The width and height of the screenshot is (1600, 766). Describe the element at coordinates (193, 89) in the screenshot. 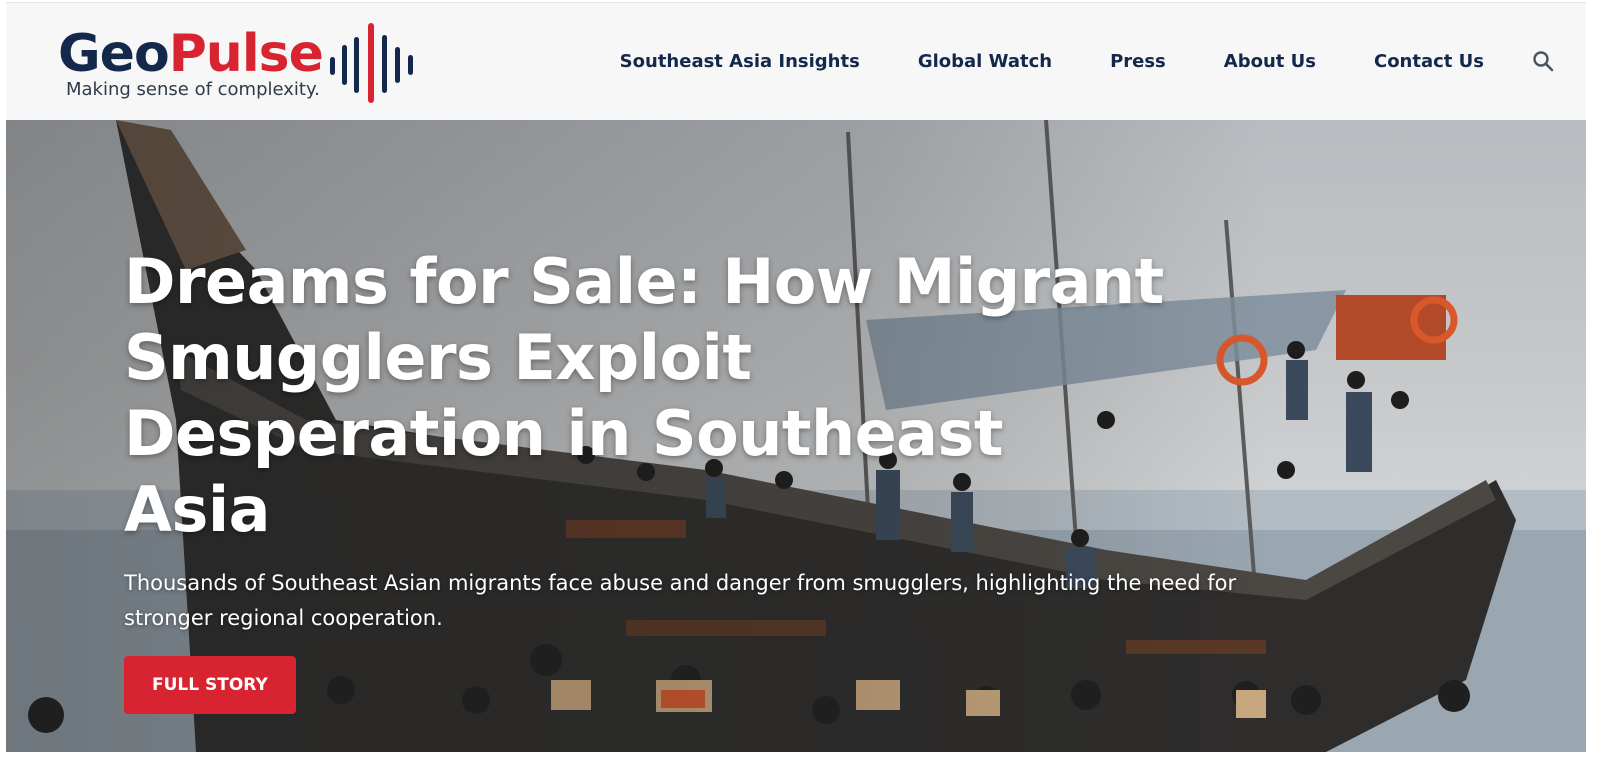

I see `logo-tagline: Making sense of complexity.` at that location.